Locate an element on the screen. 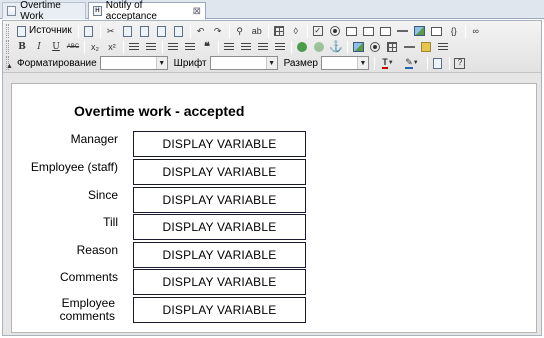 The width and height of the screenshot is (544, 338). hidden-field-button is located at coordinates (437, 31).